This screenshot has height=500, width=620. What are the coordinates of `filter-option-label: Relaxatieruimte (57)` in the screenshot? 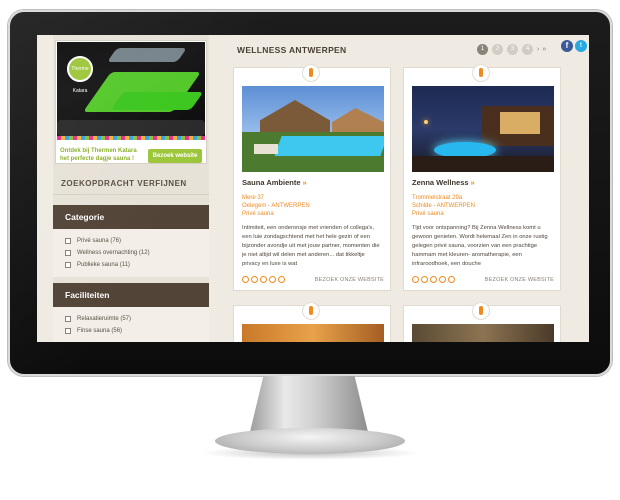 It's located at (104, 319).